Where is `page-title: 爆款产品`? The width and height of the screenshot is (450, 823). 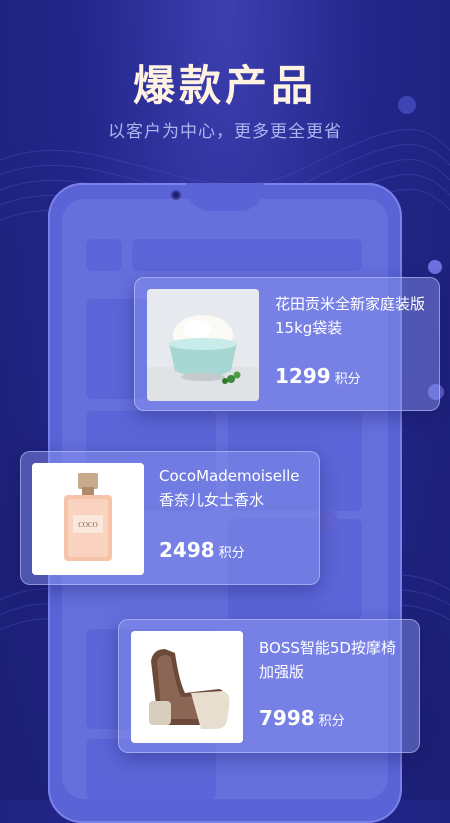
page-title: 爆款产品 is located at coordinates (224, 85).